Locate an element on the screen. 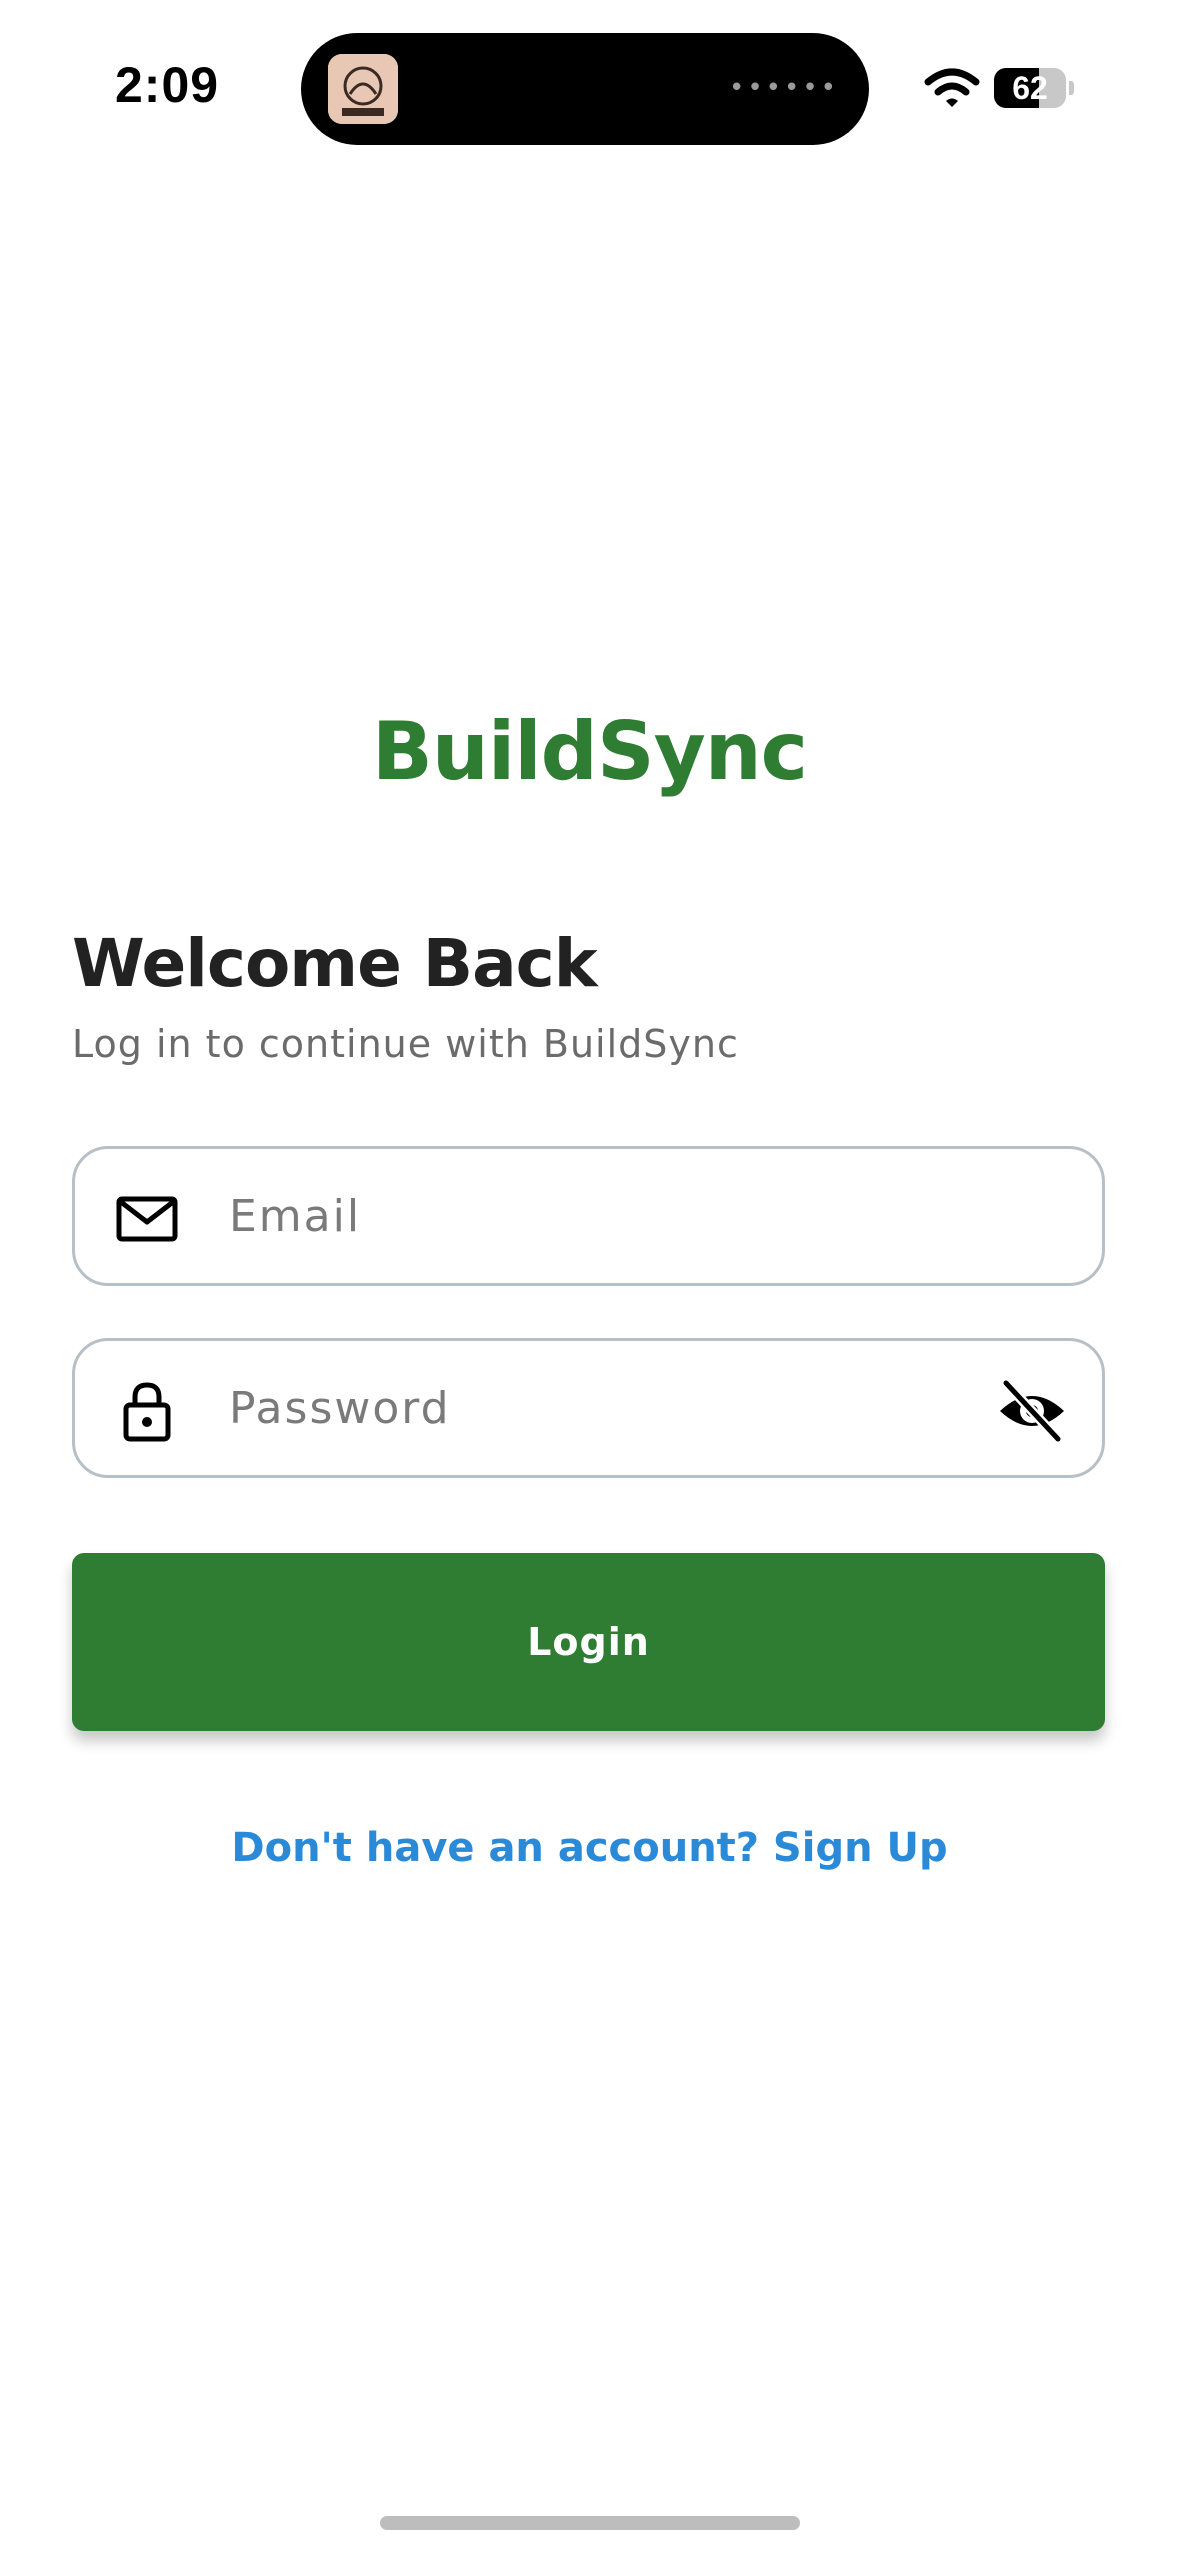  battery-tip is located at coordinates (1071, 88).